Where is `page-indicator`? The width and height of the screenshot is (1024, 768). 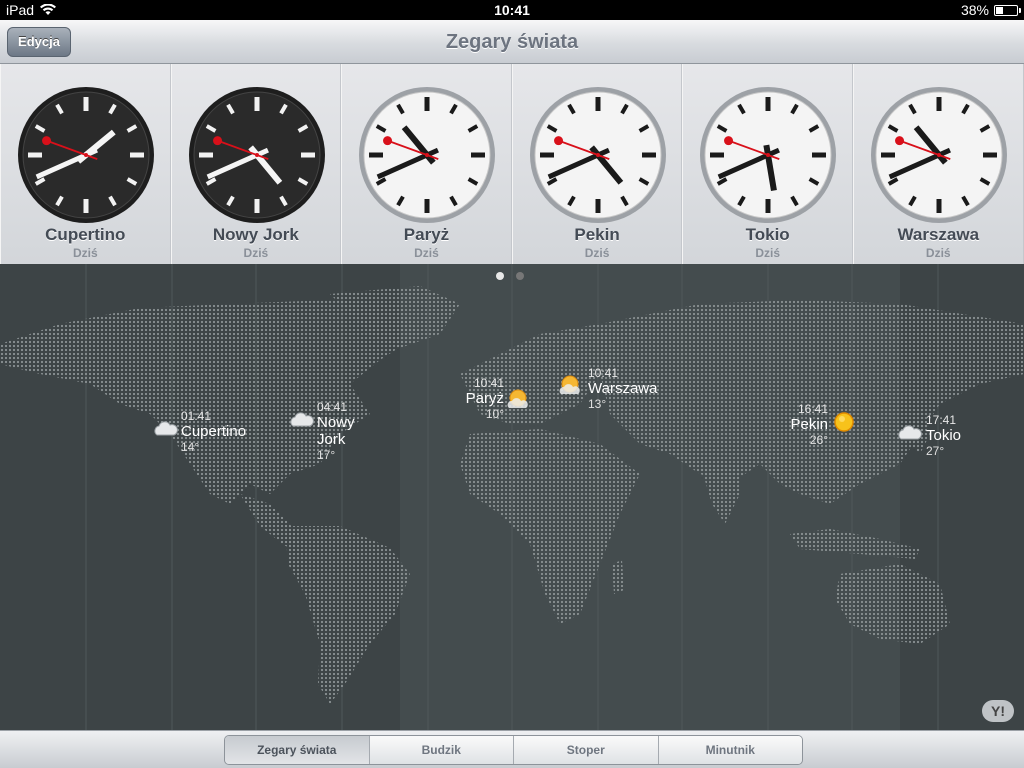 page-indicator is located at coordinates (510, 276).